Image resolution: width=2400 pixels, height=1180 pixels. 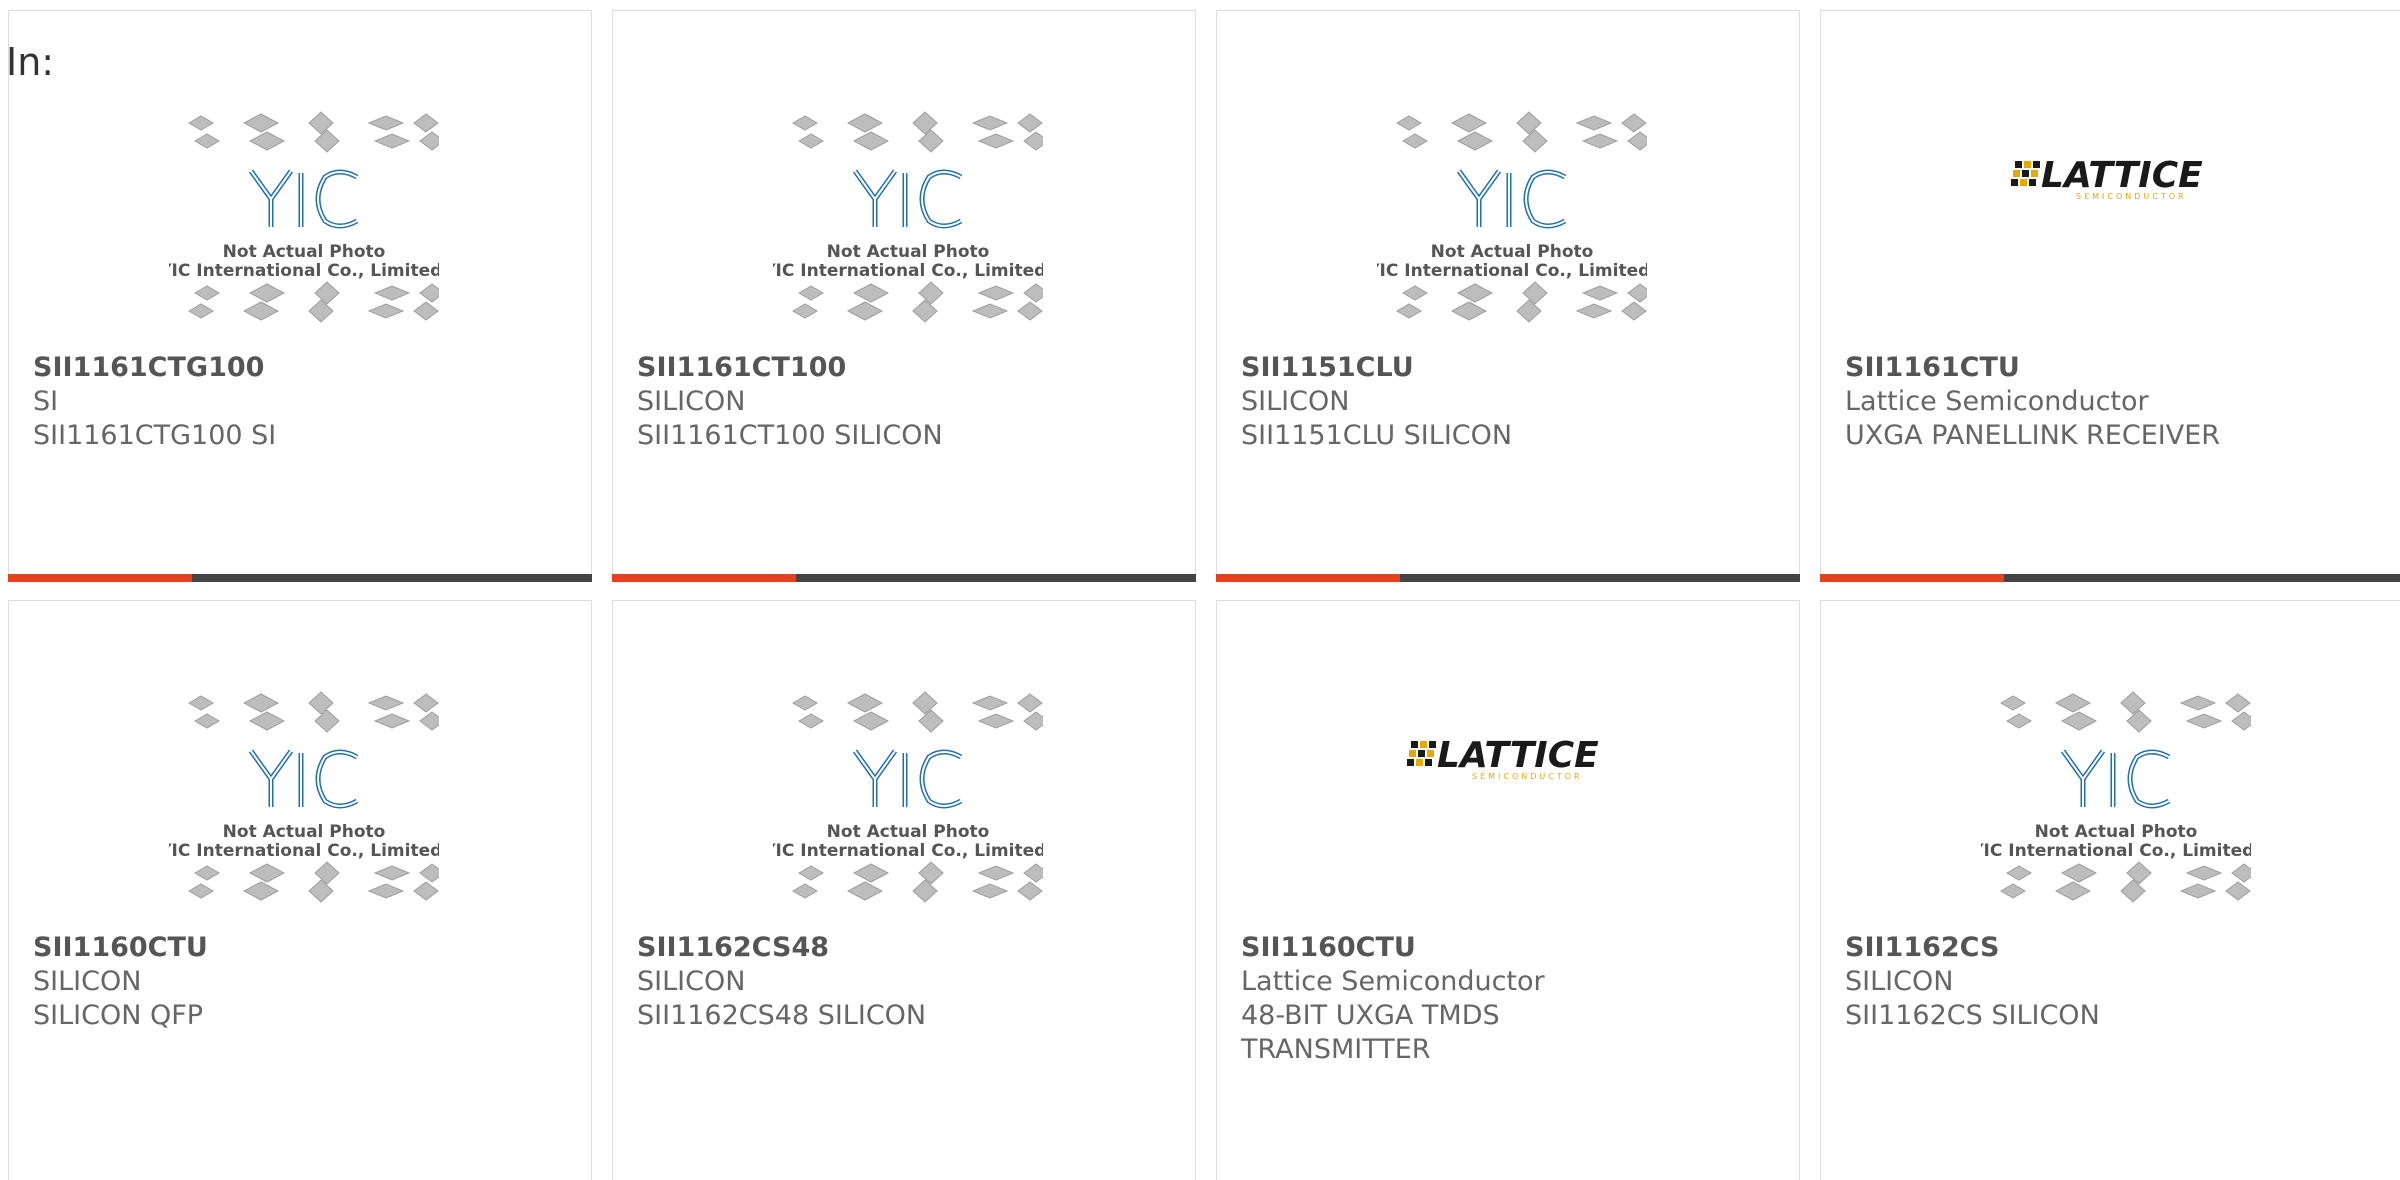 I want to click on description: SII1161CTG100 SI, so click(x=155, y=435).